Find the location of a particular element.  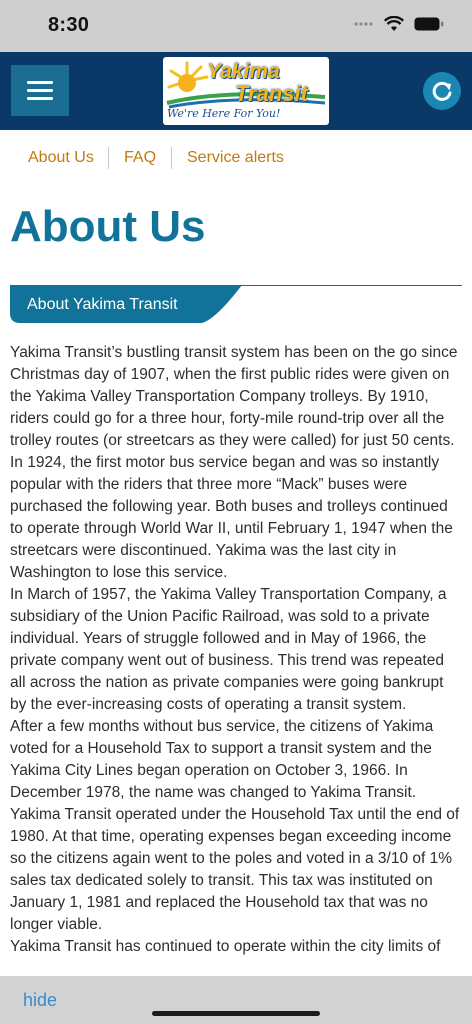

sub-navigation: About Us FAQ Service alerts is located at coordinates (236, 158).